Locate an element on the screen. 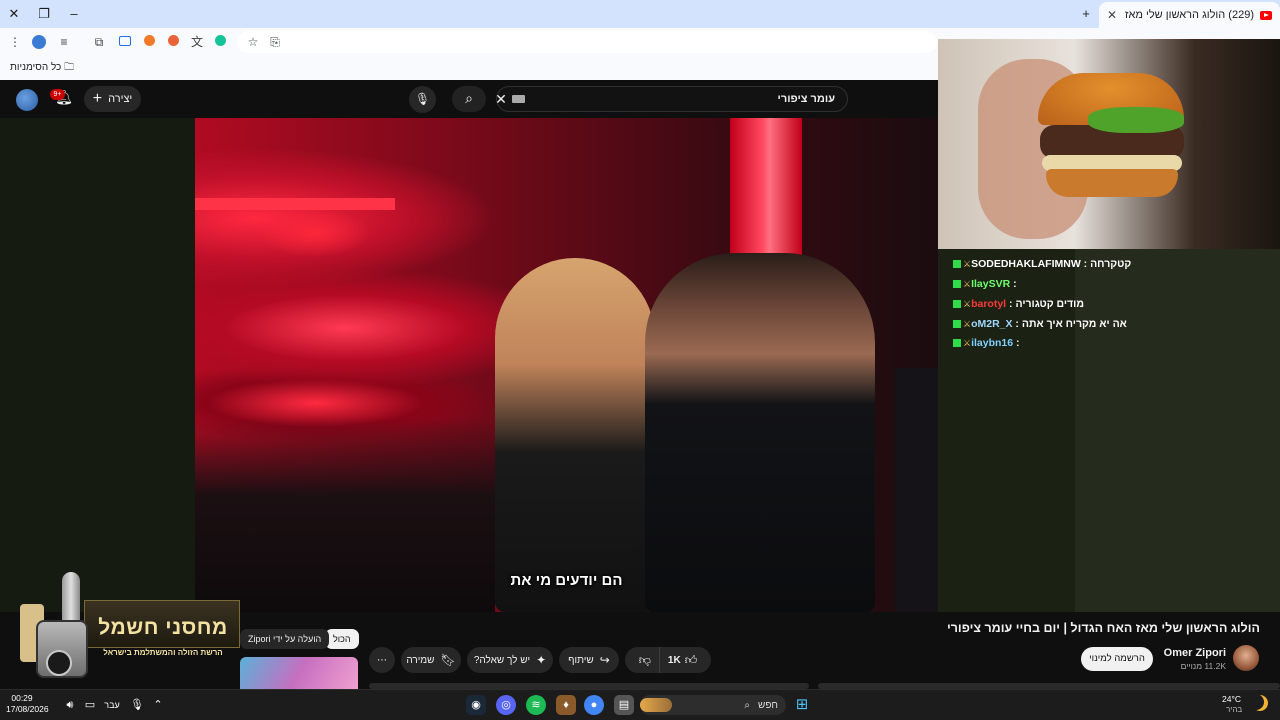 The width and height of the screenshot is (1280, 720). search-button-icon: ⌕ is located at coordinates (469, 99).